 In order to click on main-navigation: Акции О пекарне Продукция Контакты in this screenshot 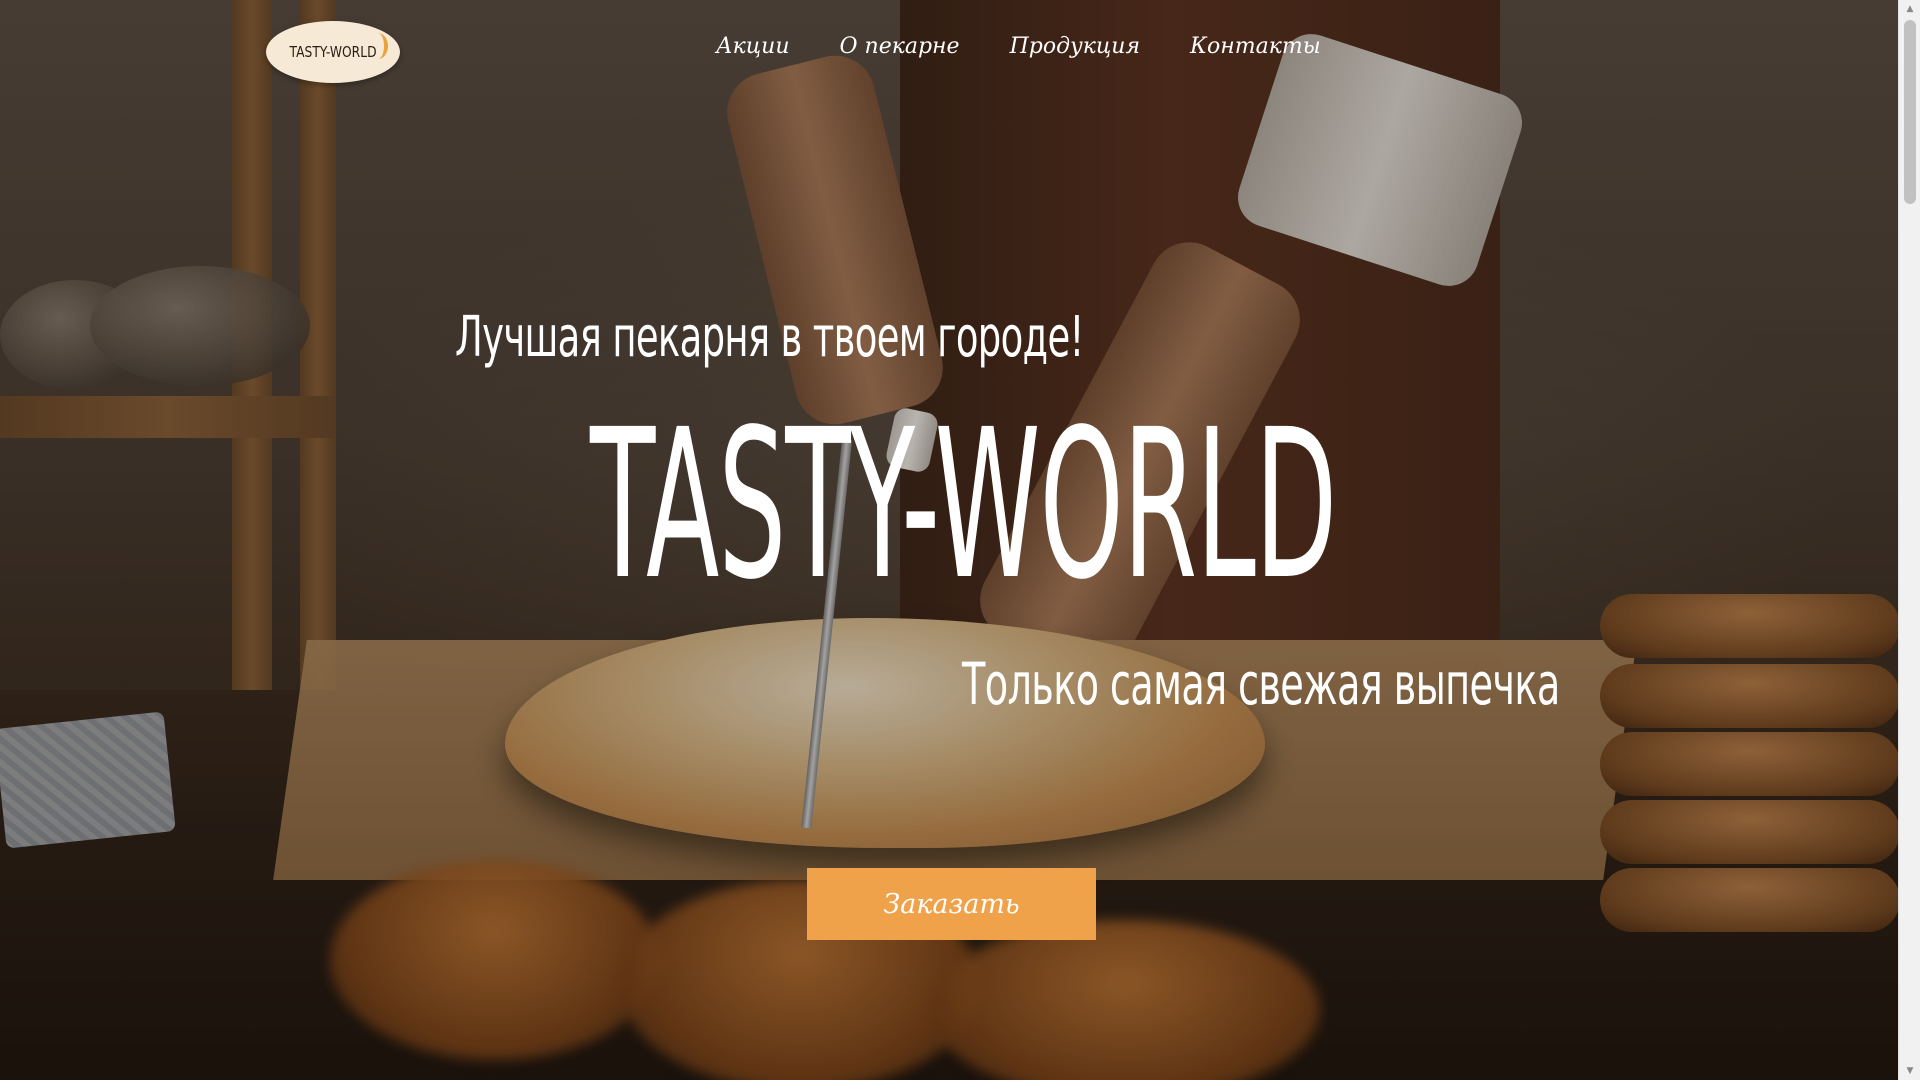, I will do `click(1043, 46)`.